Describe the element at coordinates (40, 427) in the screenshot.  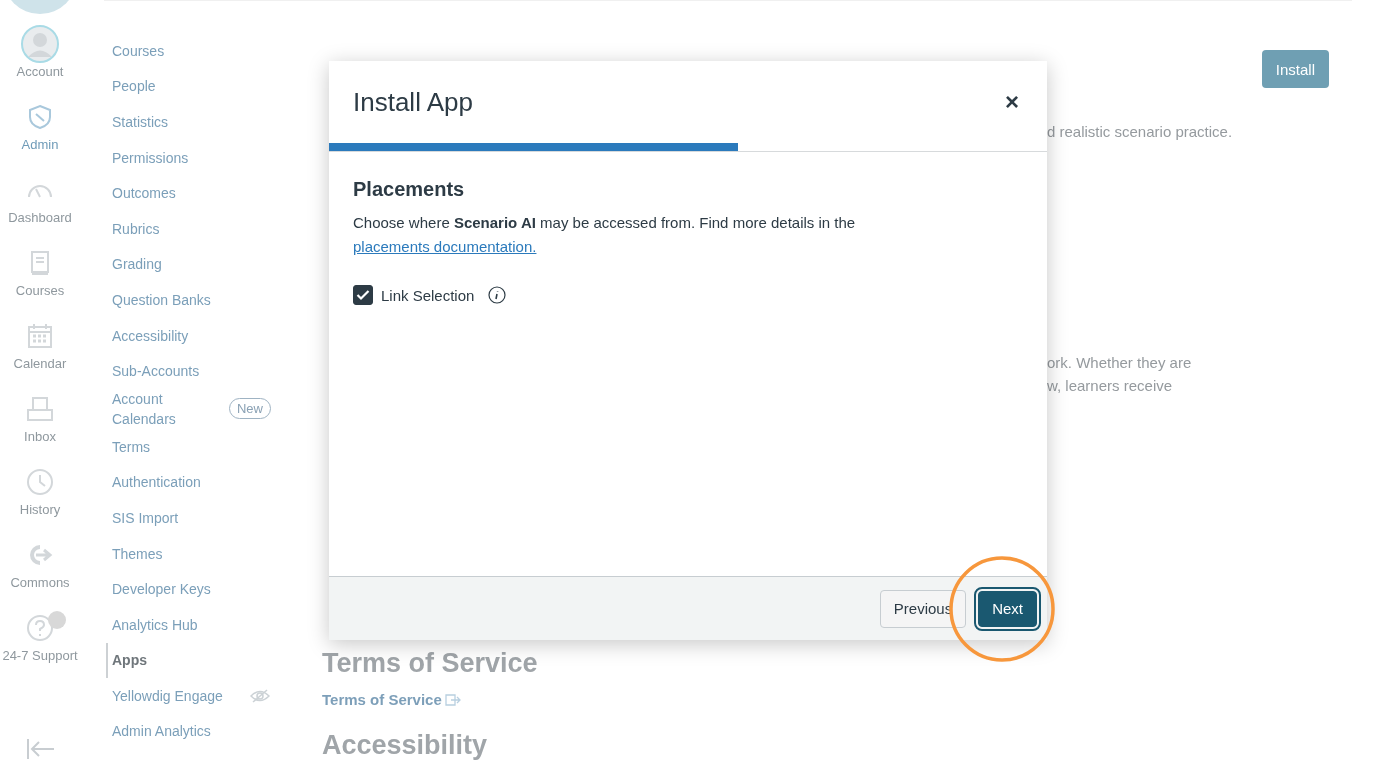
I see `global-nav-item: Inbox` at that location.